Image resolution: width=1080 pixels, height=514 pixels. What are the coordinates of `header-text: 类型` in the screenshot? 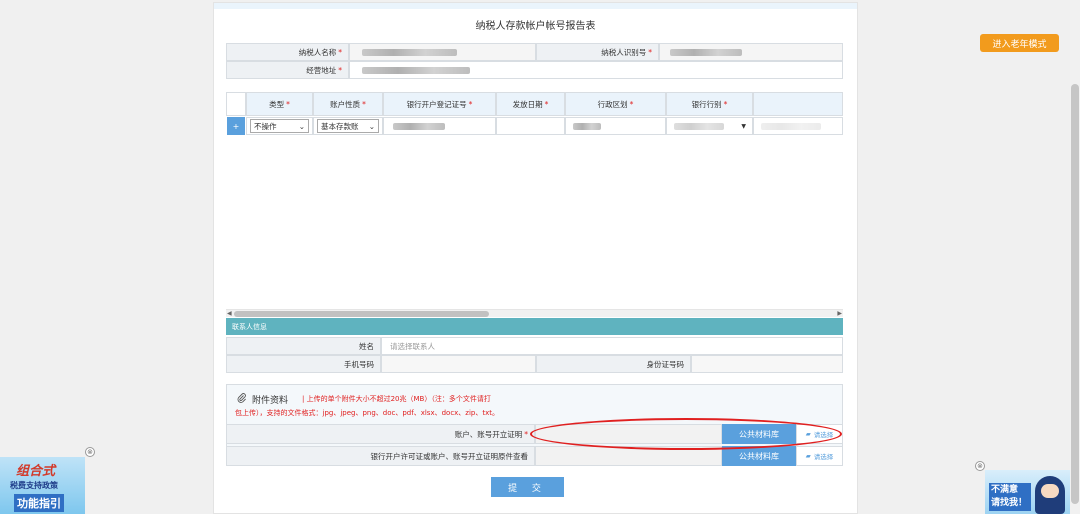 It's located at (277, 104).